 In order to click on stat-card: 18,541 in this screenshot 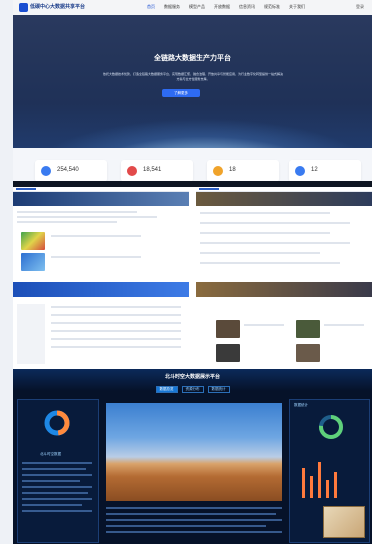, I will do `click(157, 171)`.